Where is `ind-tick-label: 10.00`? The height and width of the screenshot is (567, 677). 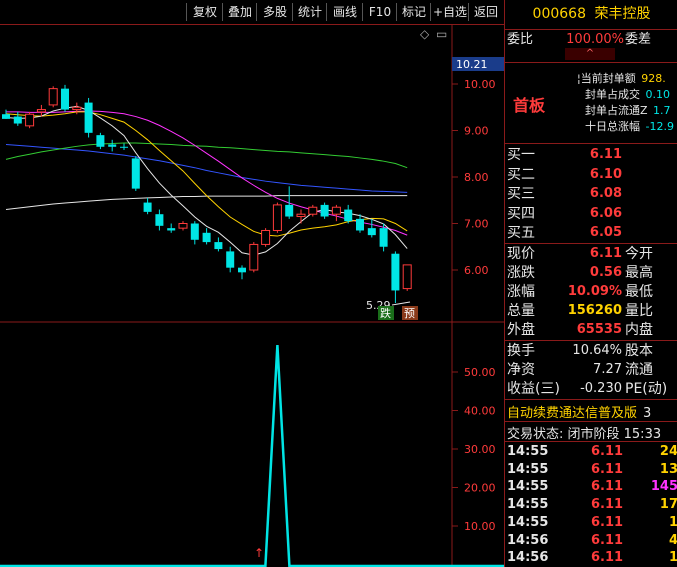 ind-tick-label: 10.00 is located at coordinates (480, 526).